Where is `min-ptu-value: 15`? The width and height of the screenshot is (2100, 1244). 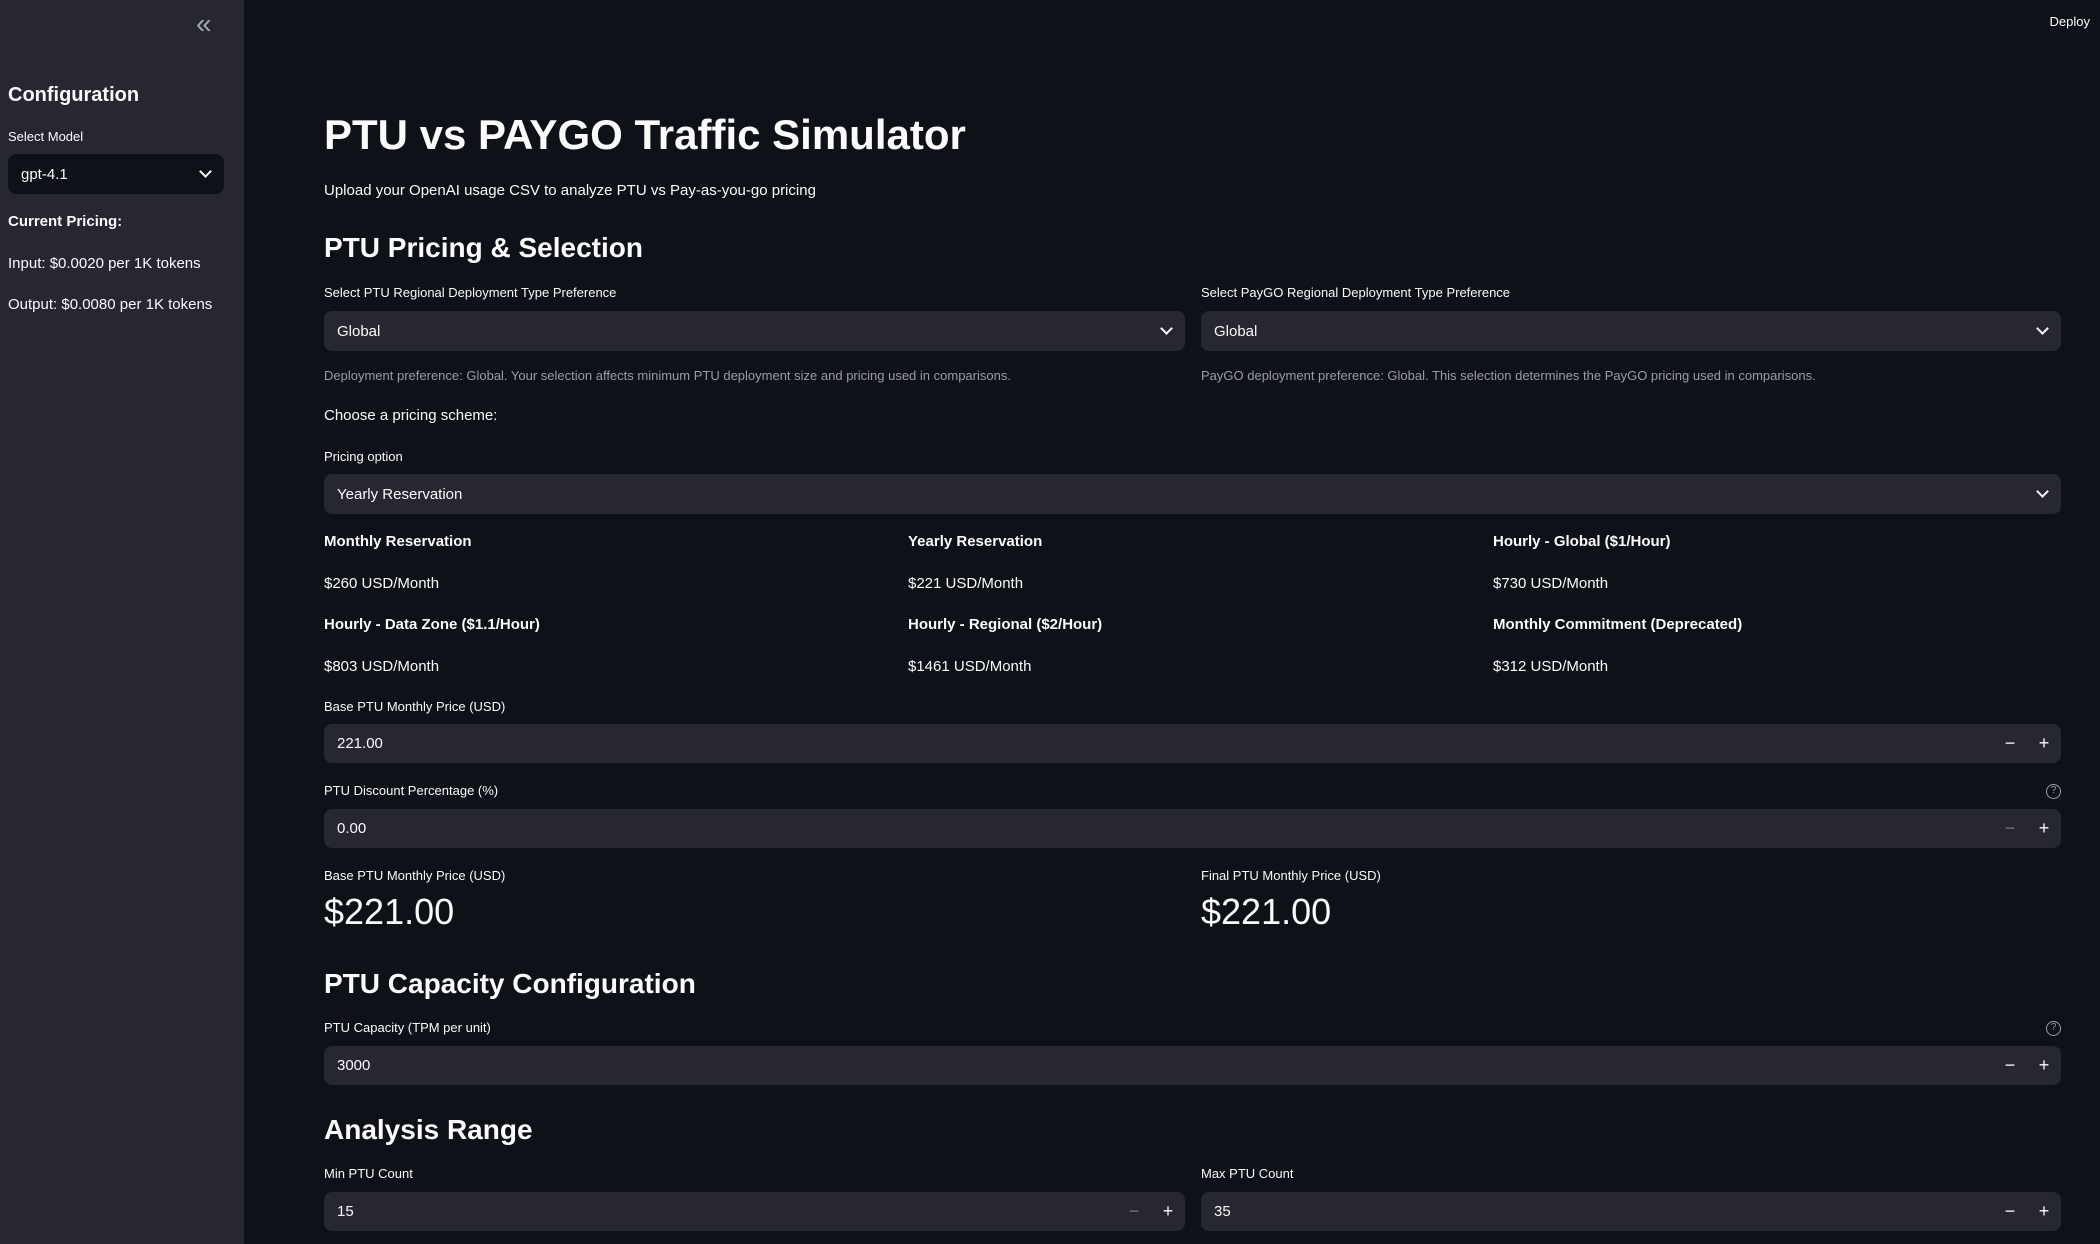
min-ptu-value: 15 is located at coordinates (345, 1211).